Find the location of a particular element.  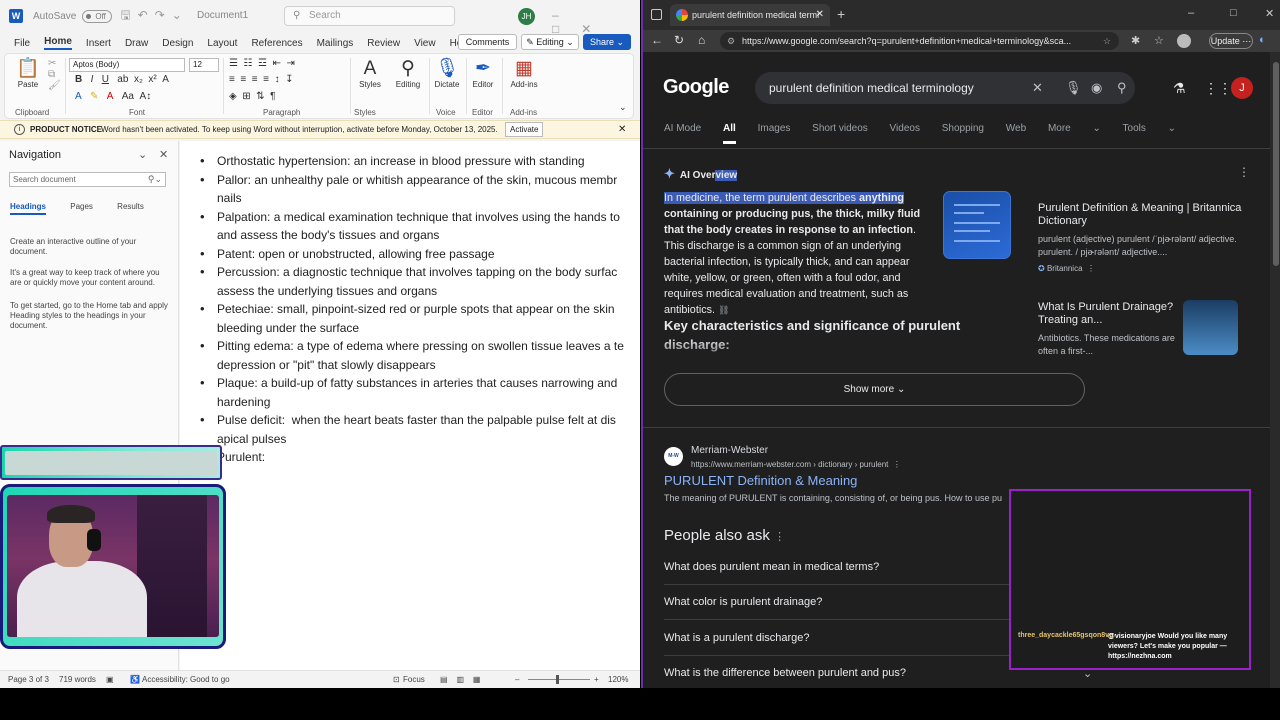

document-name: Document1 is located at coordinates (222, 15).